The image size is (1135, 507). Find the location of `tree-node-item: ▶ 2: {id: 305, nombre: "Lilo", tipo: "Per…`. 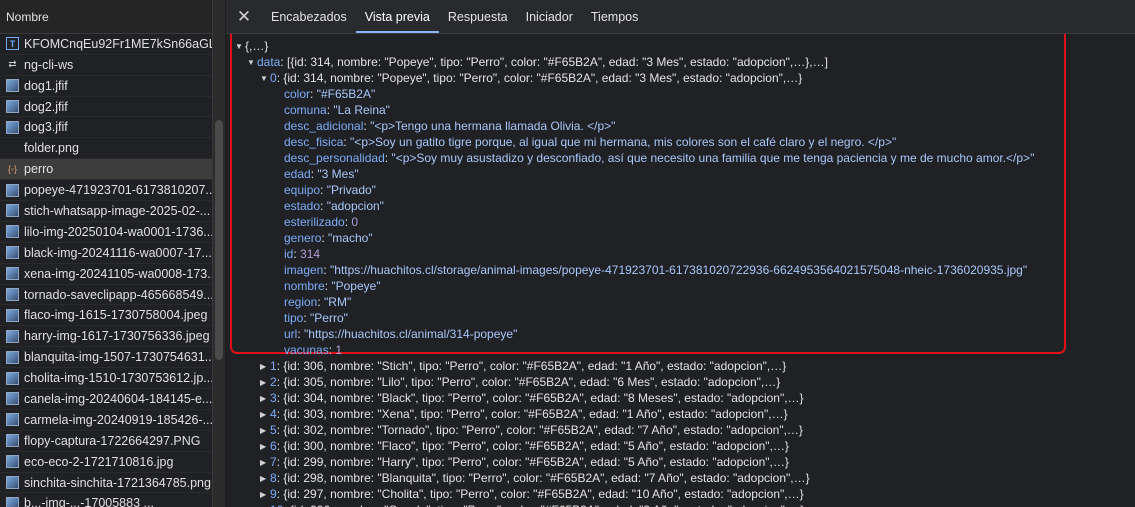

tree-node-item: ▶ 2: {id: 305, nombre: "Lilo", tipo: "Per… is located at coordinates (520, 382).